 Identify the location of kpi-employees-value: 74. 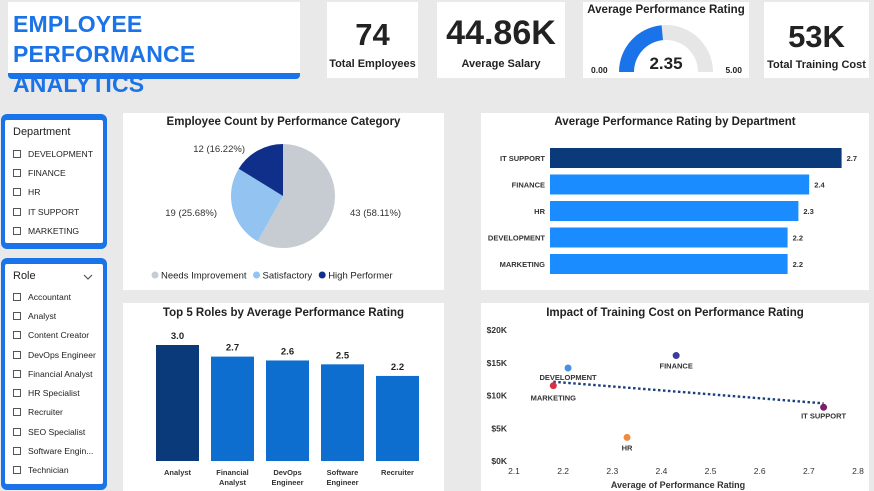
(372, 34).